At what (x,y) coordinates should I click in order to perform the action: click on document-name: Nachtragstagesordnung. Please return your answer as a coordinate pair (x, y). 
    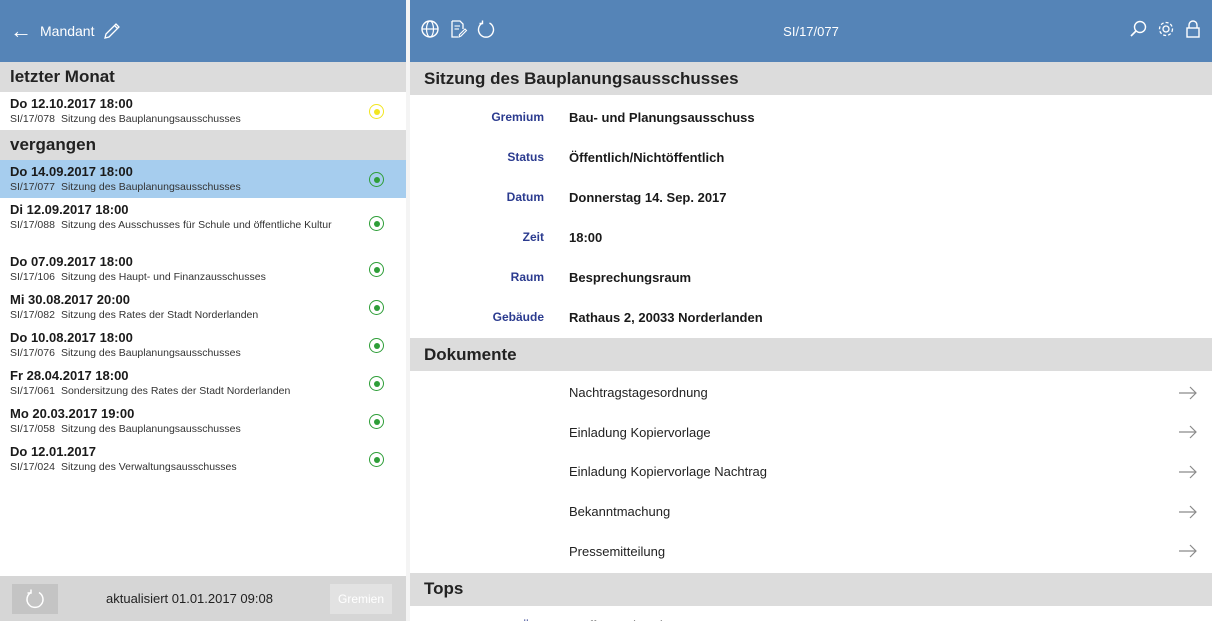
    Looking at the image, I should click on (638, 393).